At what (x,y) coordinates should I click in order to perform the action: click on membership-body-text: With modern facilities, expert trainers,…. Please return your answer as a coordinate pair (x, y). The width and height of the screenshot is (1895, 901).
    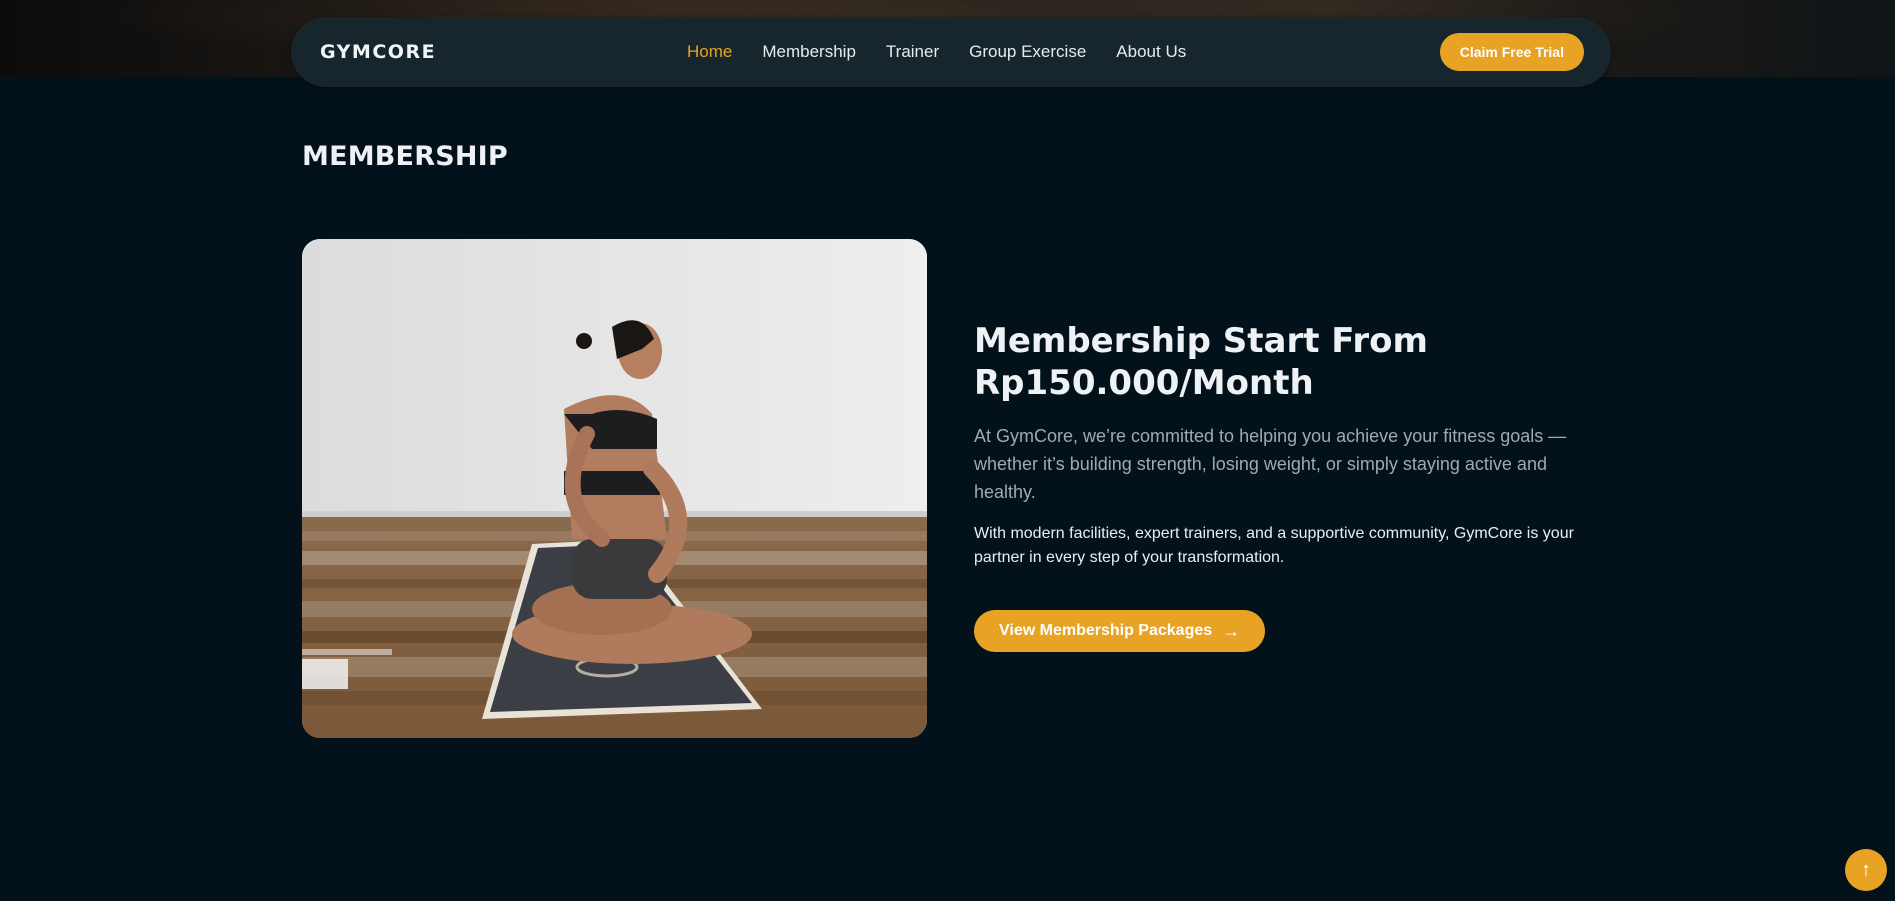
    Looking at the image, I should click on (1274, 545).